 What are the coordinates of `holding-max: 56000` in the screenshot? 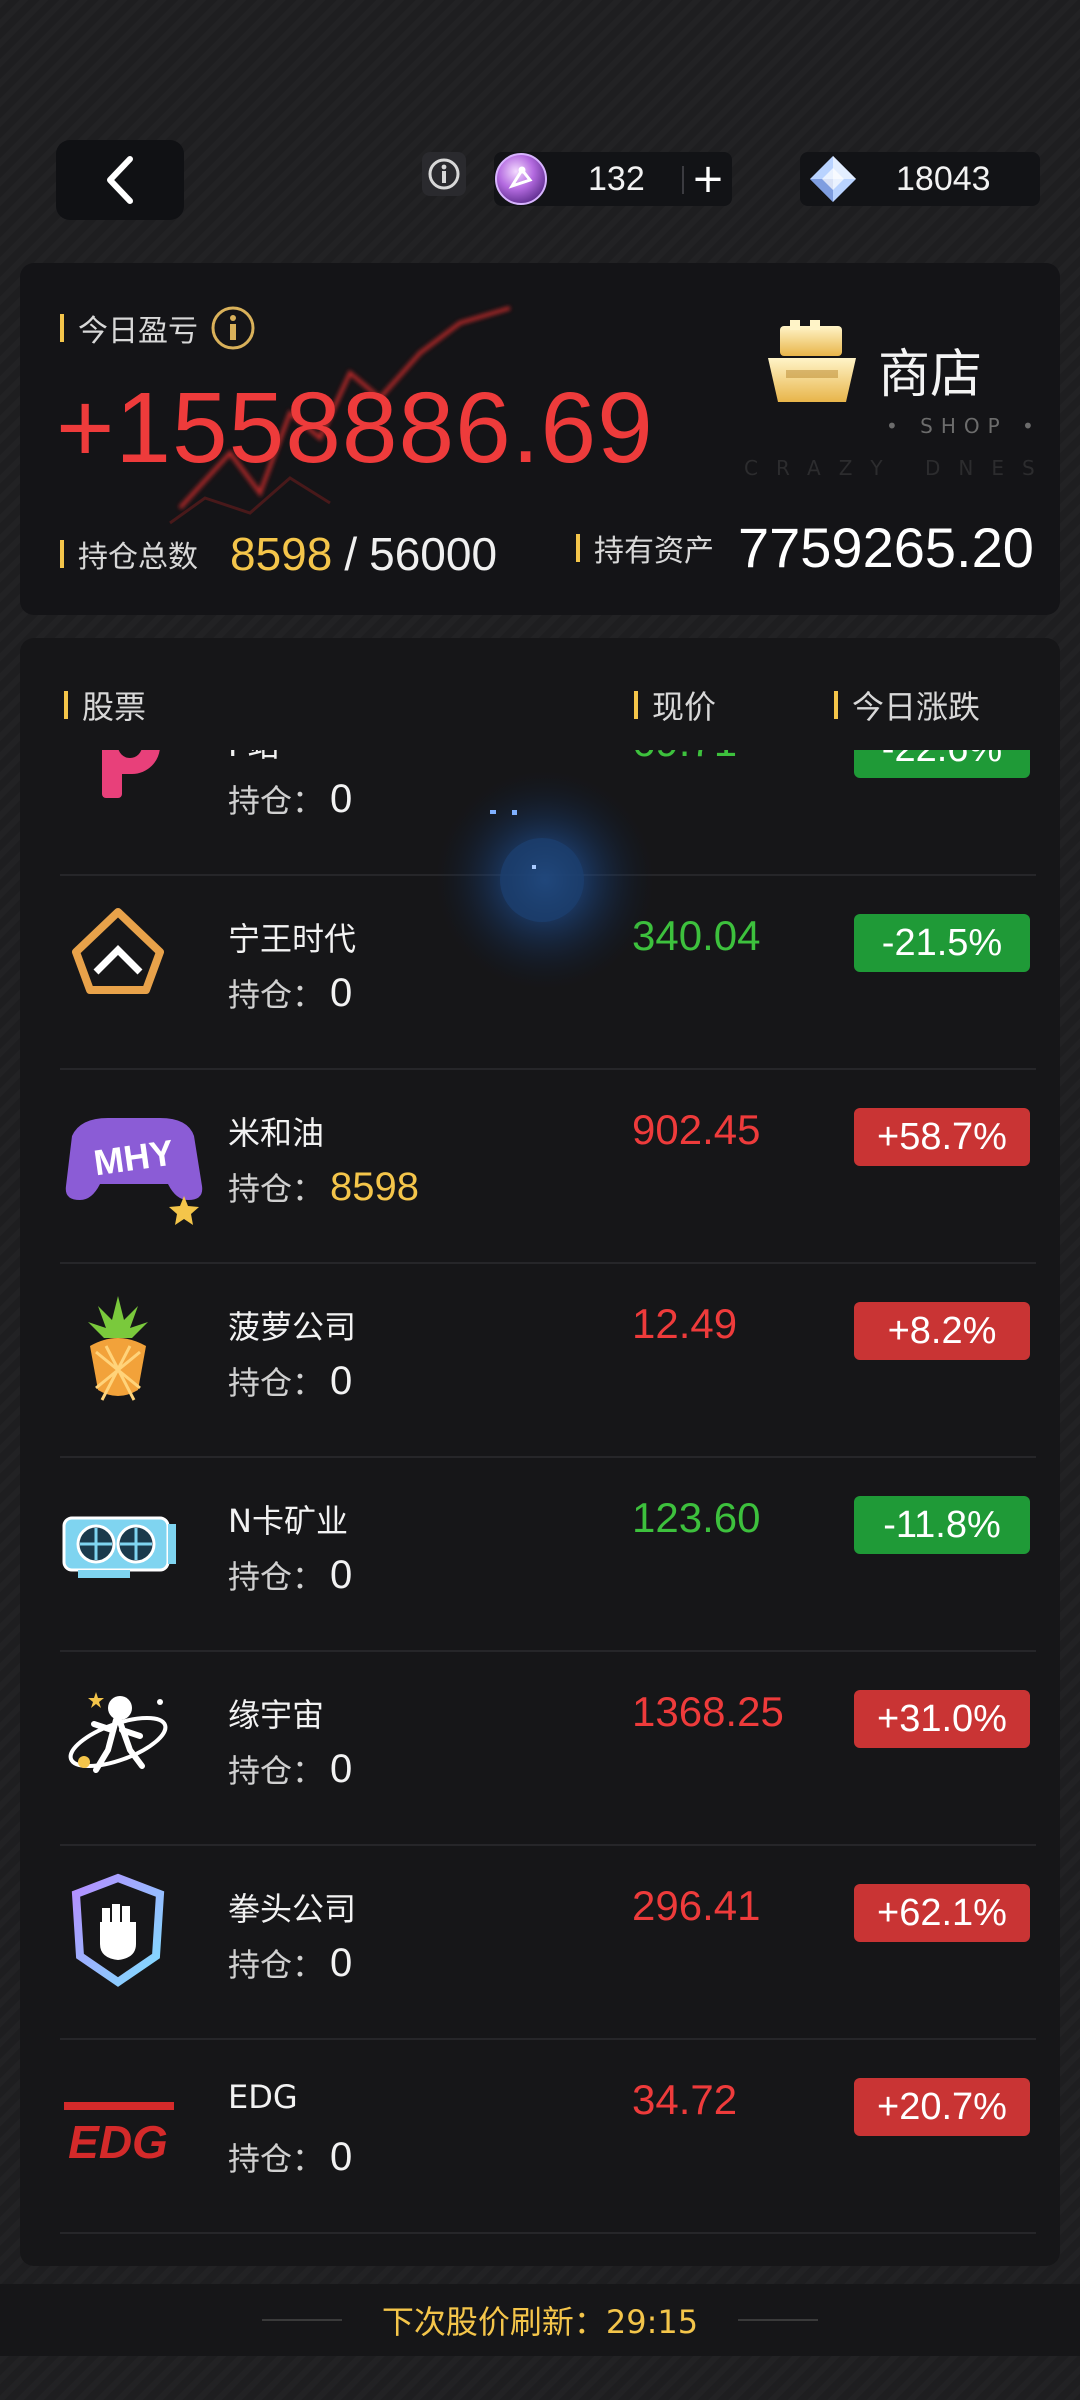 It's located at (433, 554).